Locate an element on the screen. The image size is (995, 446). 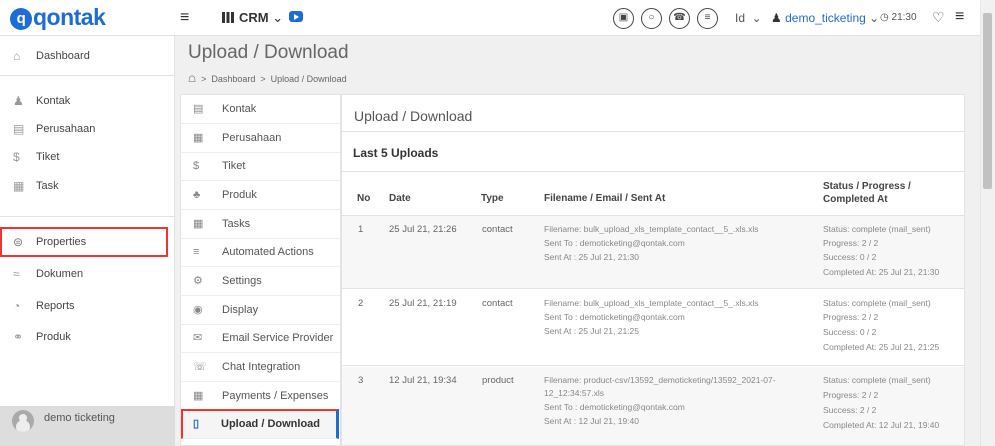
screen-icon: ▣ is located at coordinates (623, 18).